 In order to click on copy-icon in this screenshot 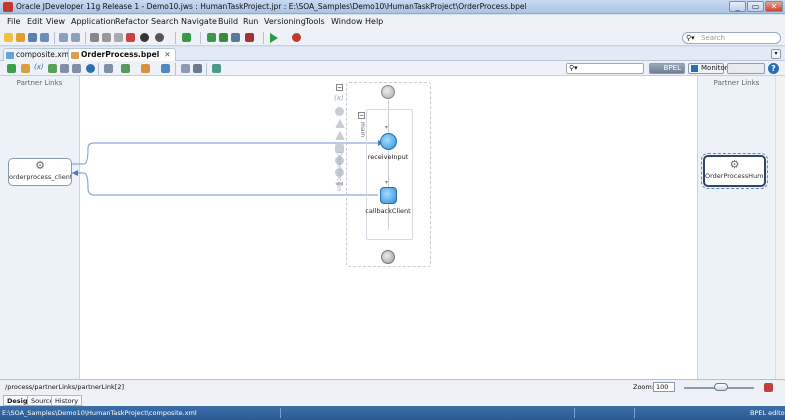, I will do `click(106, 37)`.